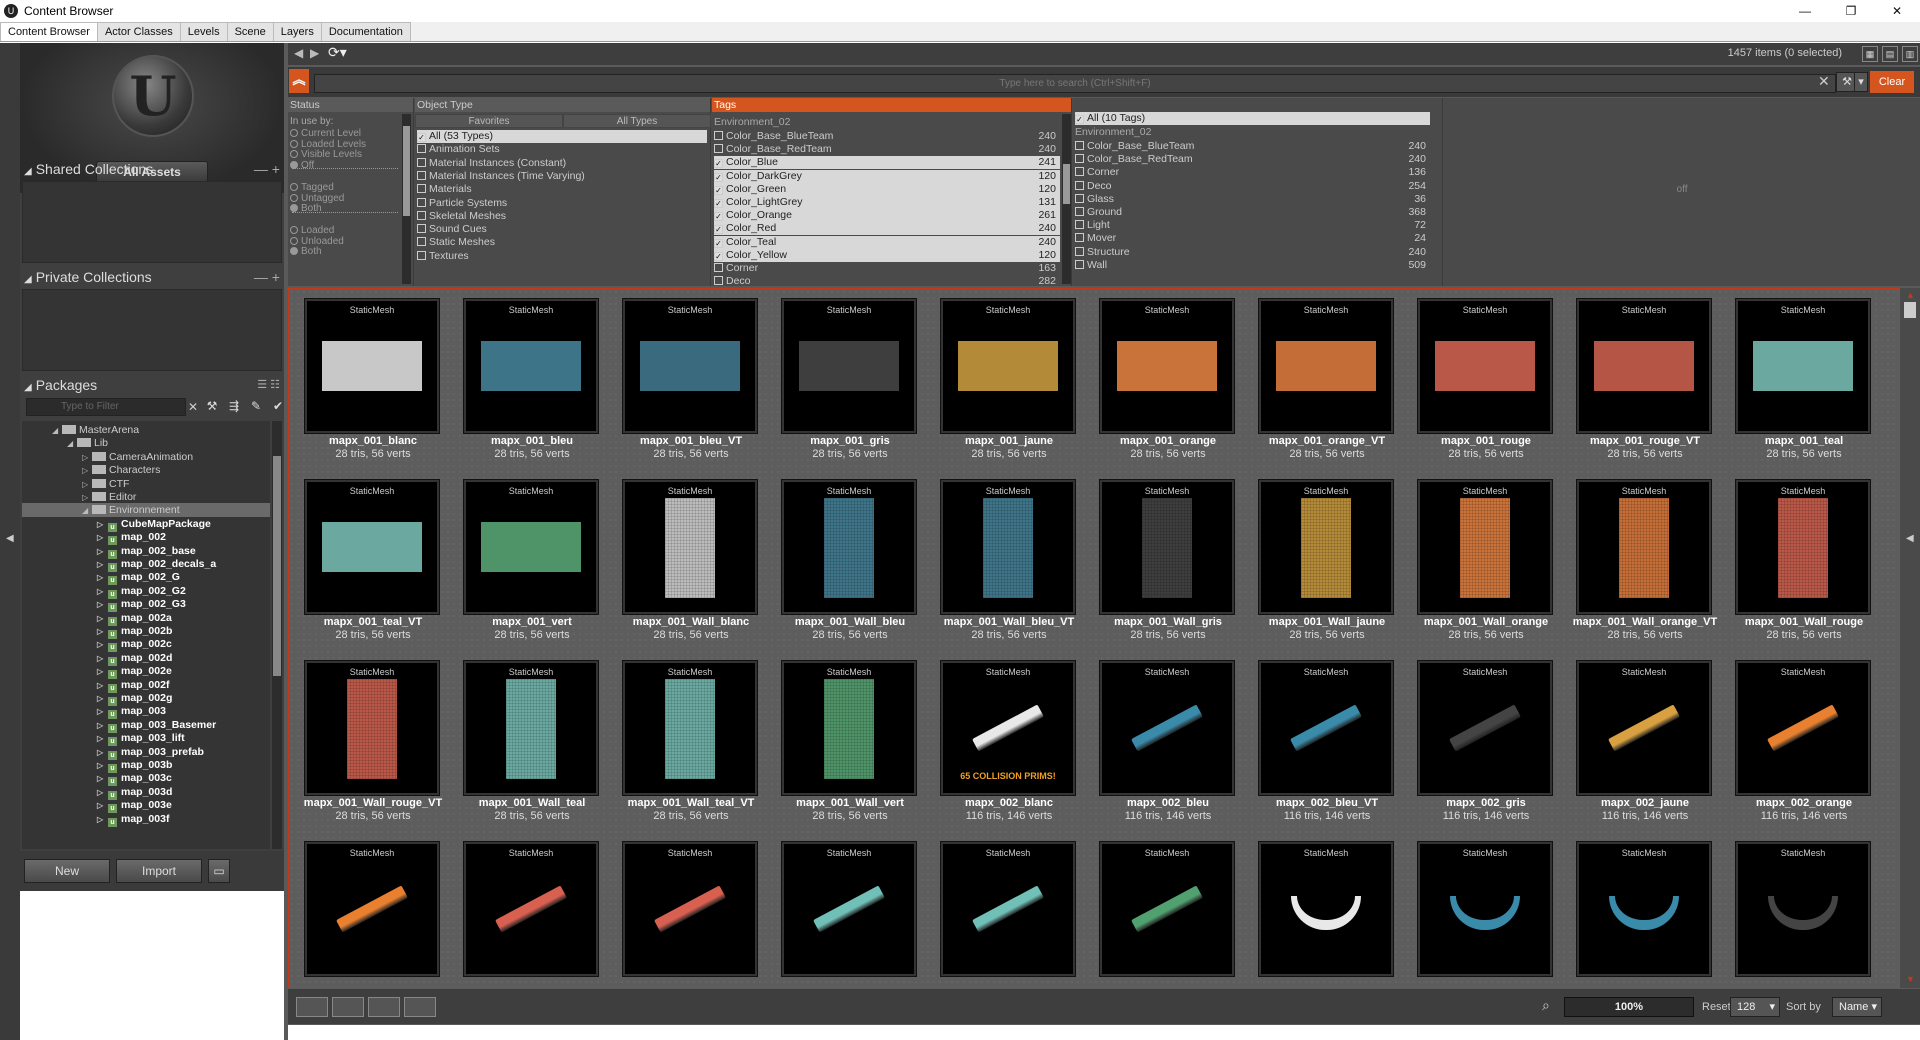  Describe the element at coordinates (102, 820) in the screenshot. I see `expand-arrow-icon: ▷` at that location.